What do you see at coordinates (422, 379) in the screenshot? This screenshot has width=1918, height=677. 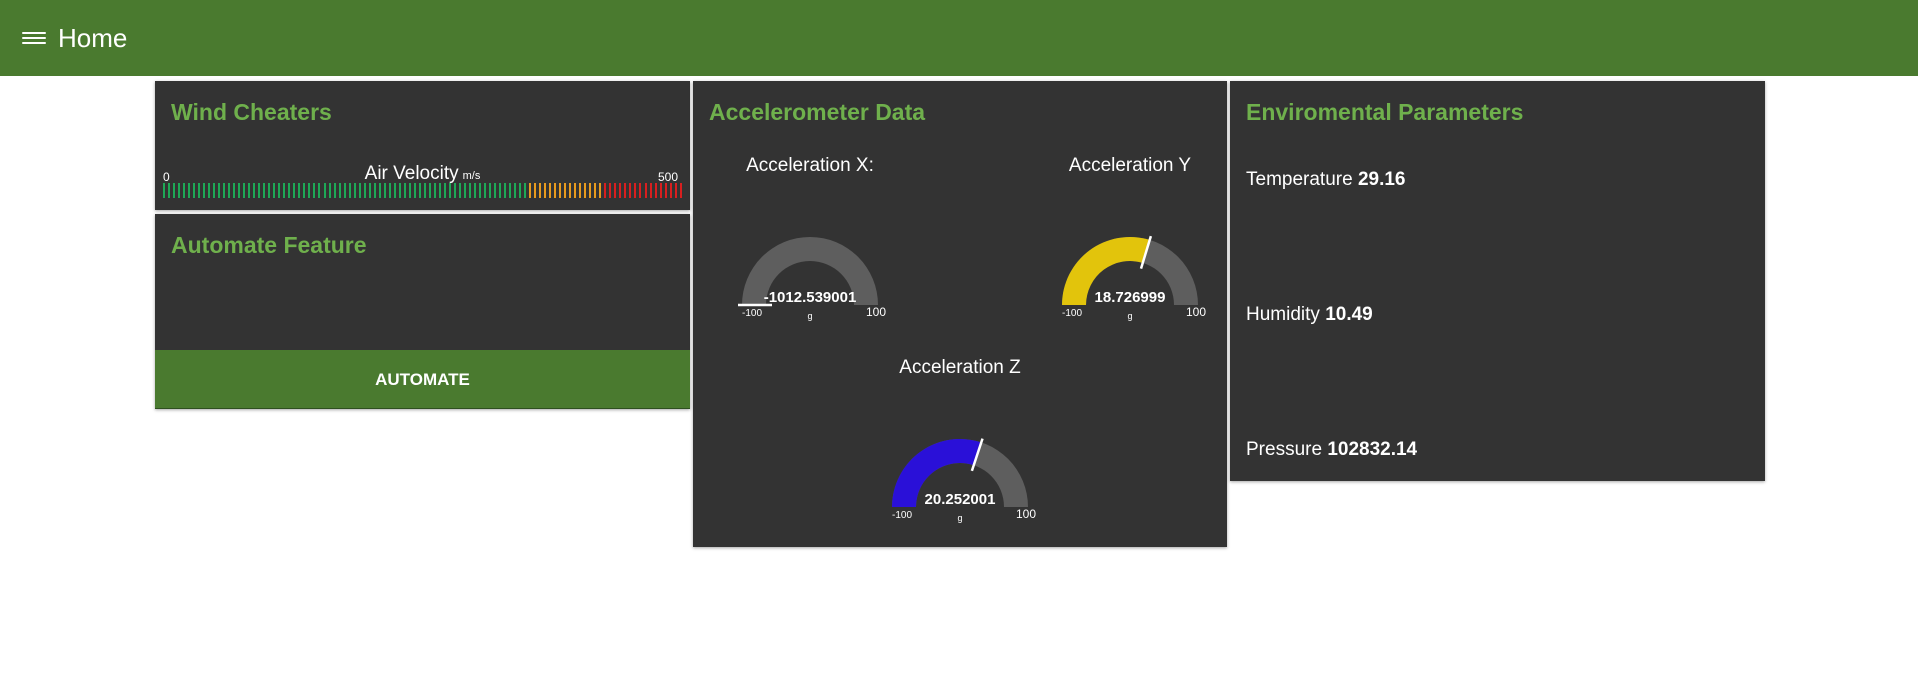 I see `automate-button: AUTOMATE` at bounding box center [422, 379].